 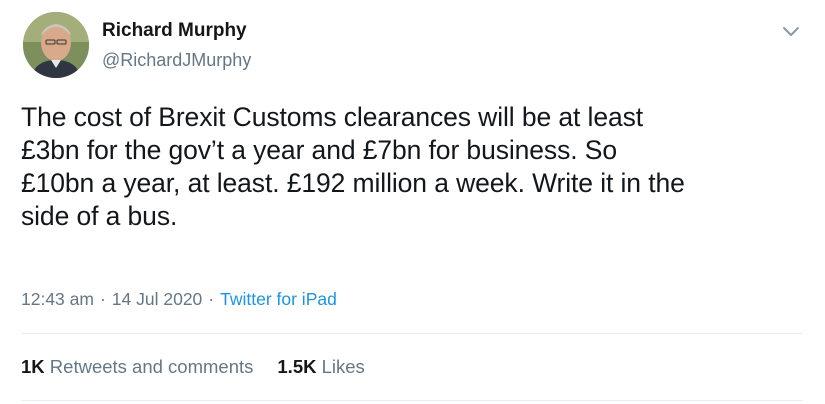 I want to click on author-display-name: Richard Murphy, so click(x=174, y=31).